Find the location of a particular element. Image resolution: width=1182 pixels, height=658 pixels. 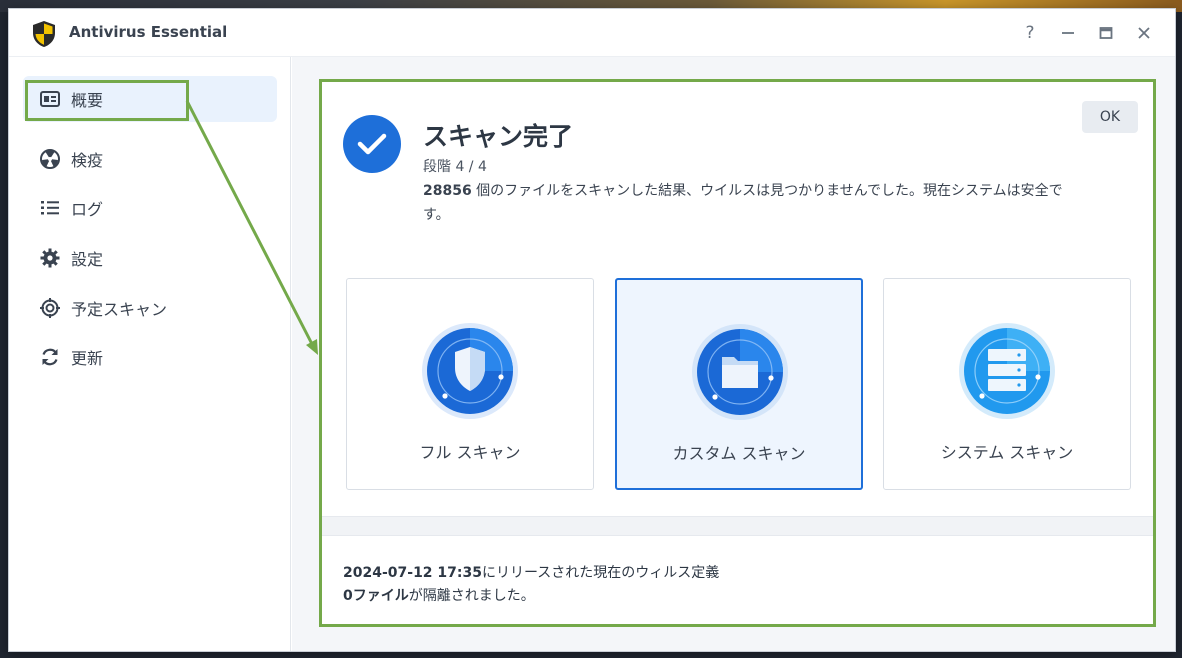

minimize-button is located at coordinates (1068, 33).